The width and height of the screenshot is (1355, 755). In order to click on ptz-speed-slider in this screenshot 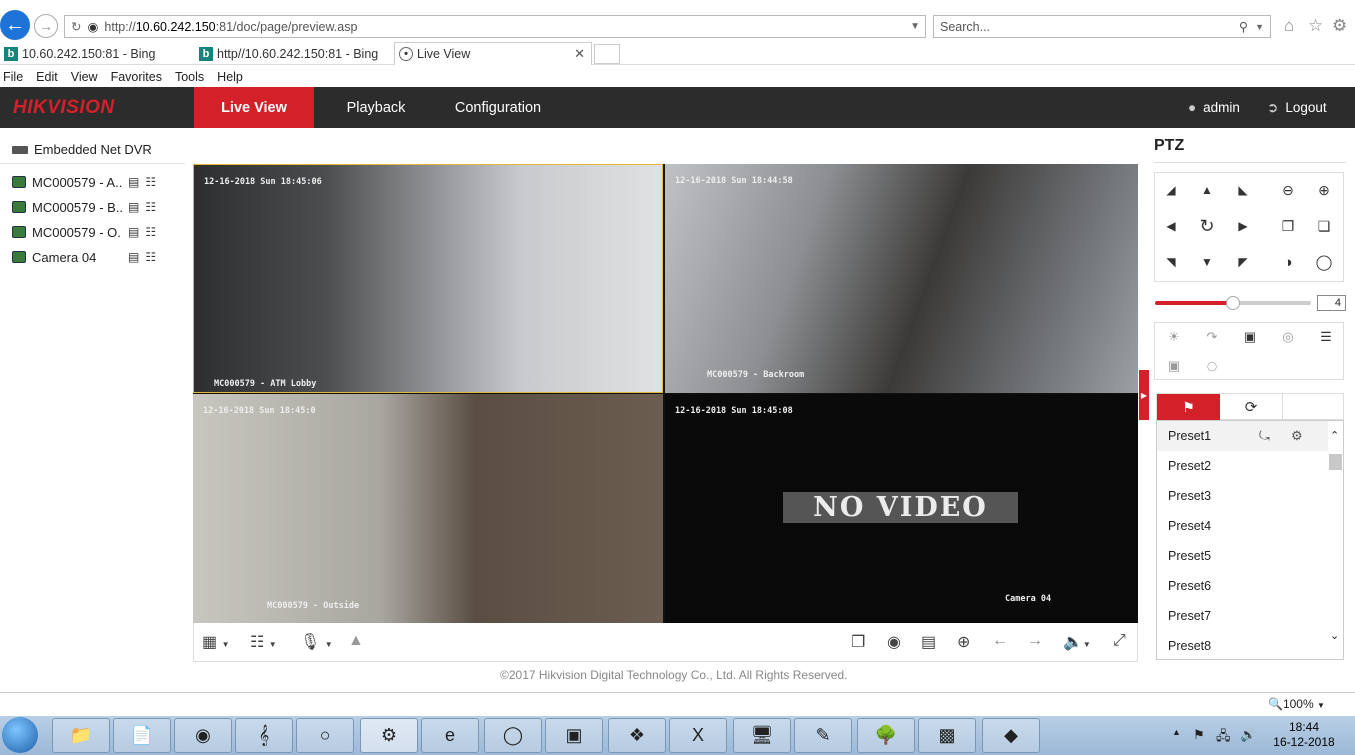, I will do `click(1233, 303)`.